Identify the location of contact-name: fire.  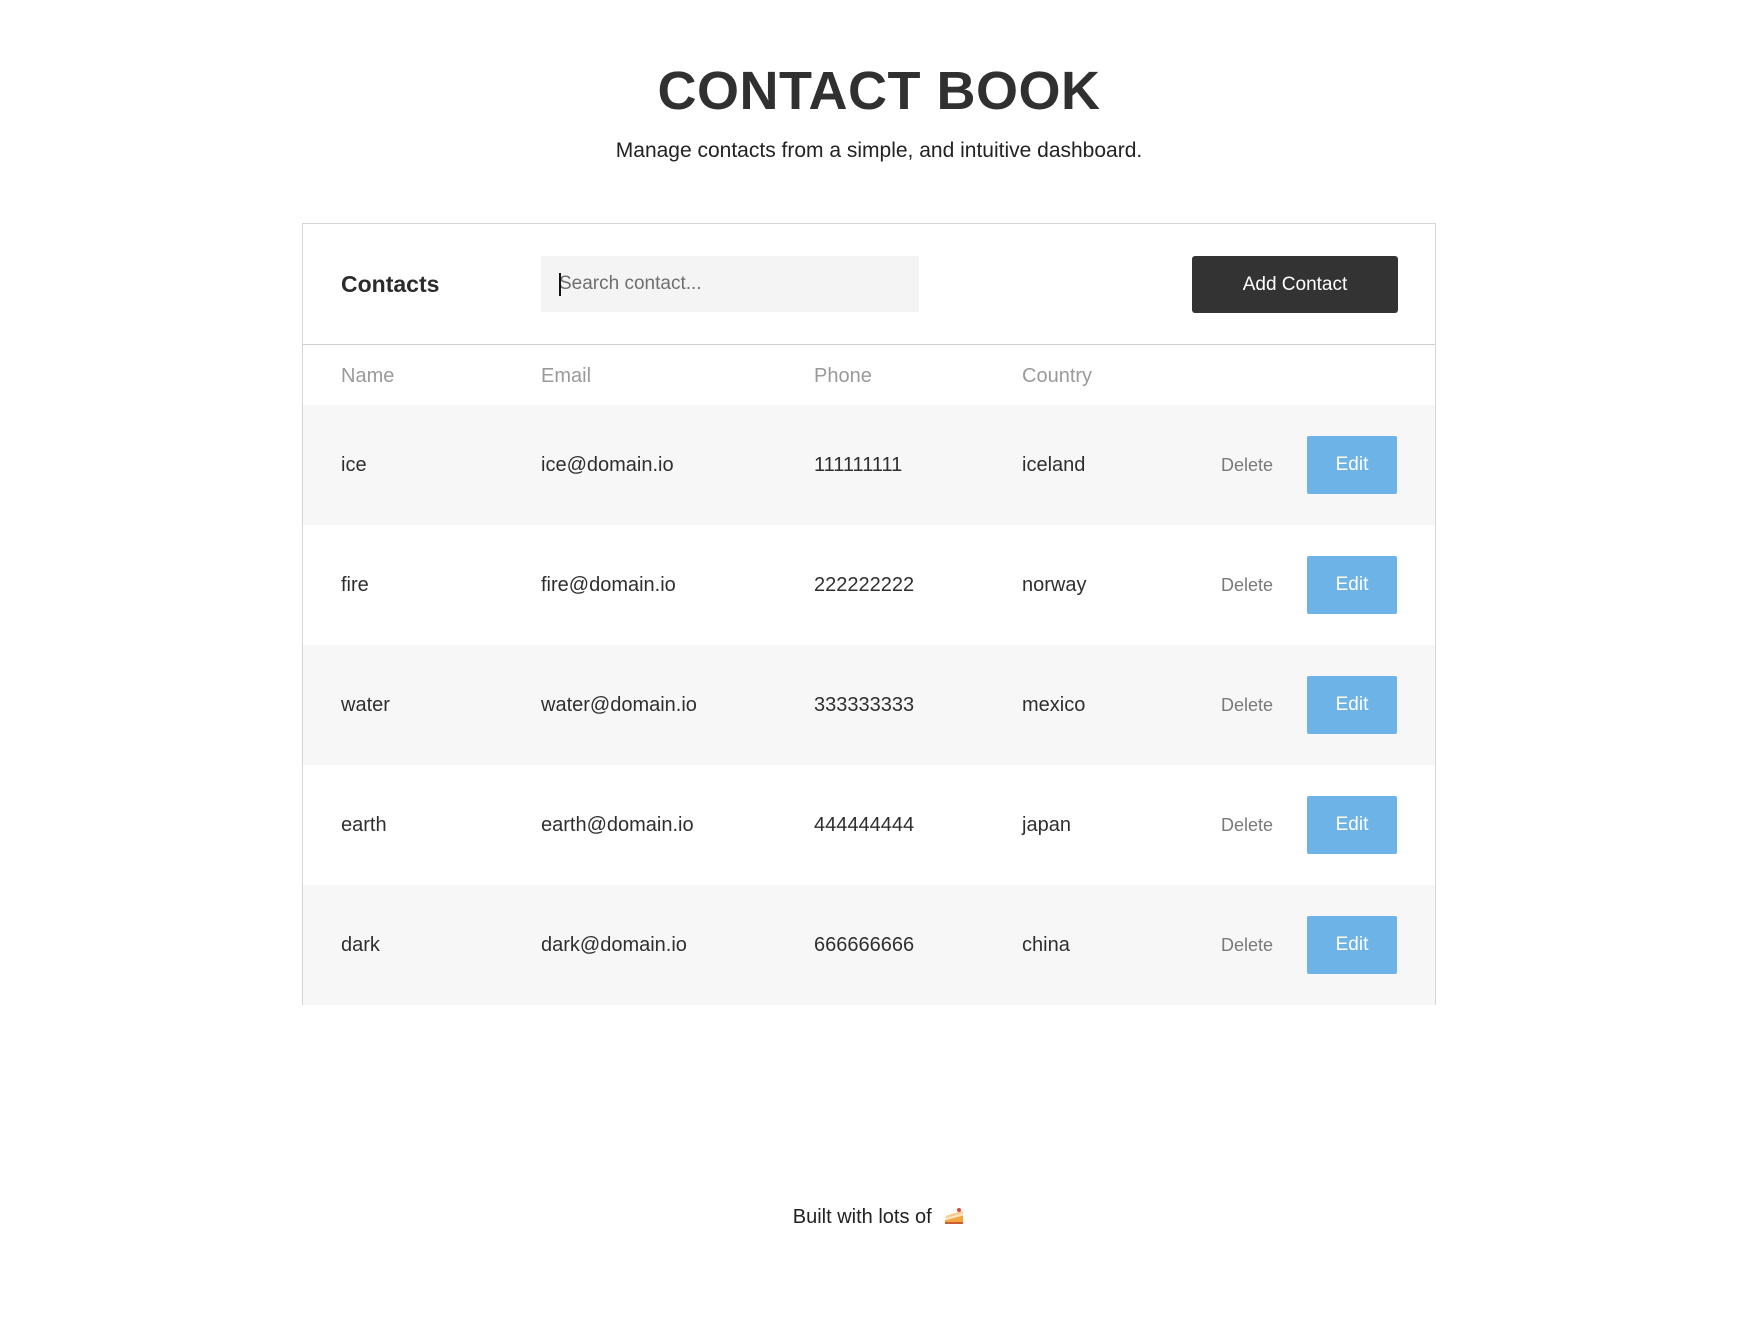
(355, 585).